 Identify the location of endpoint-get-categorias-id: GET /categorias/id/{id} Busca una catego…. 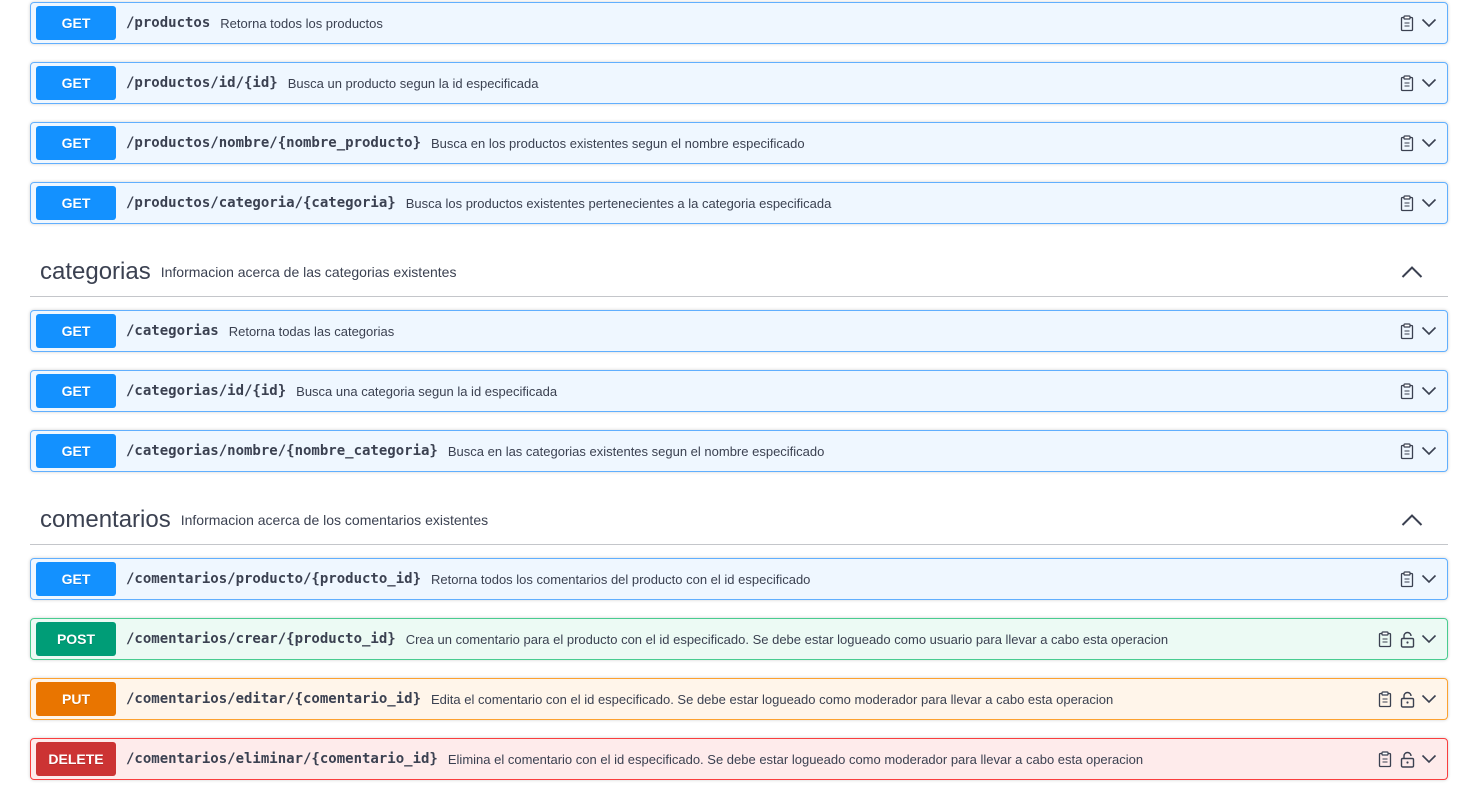
(739, 391).